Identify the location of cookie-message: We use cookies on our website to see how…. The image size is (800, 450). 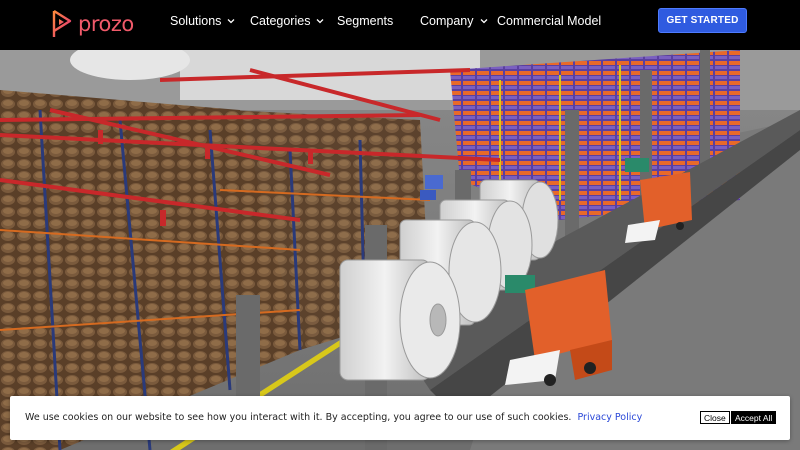
(298, 417).